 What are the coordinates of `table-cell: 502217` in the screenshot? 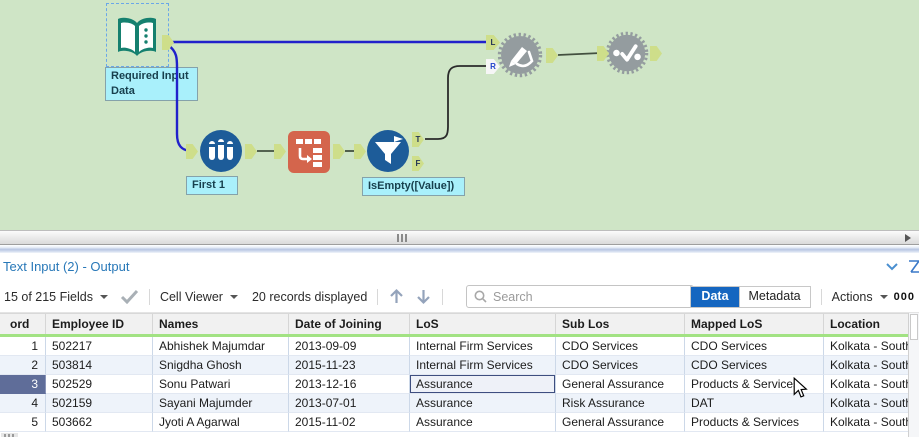 It's located at (99, 346).